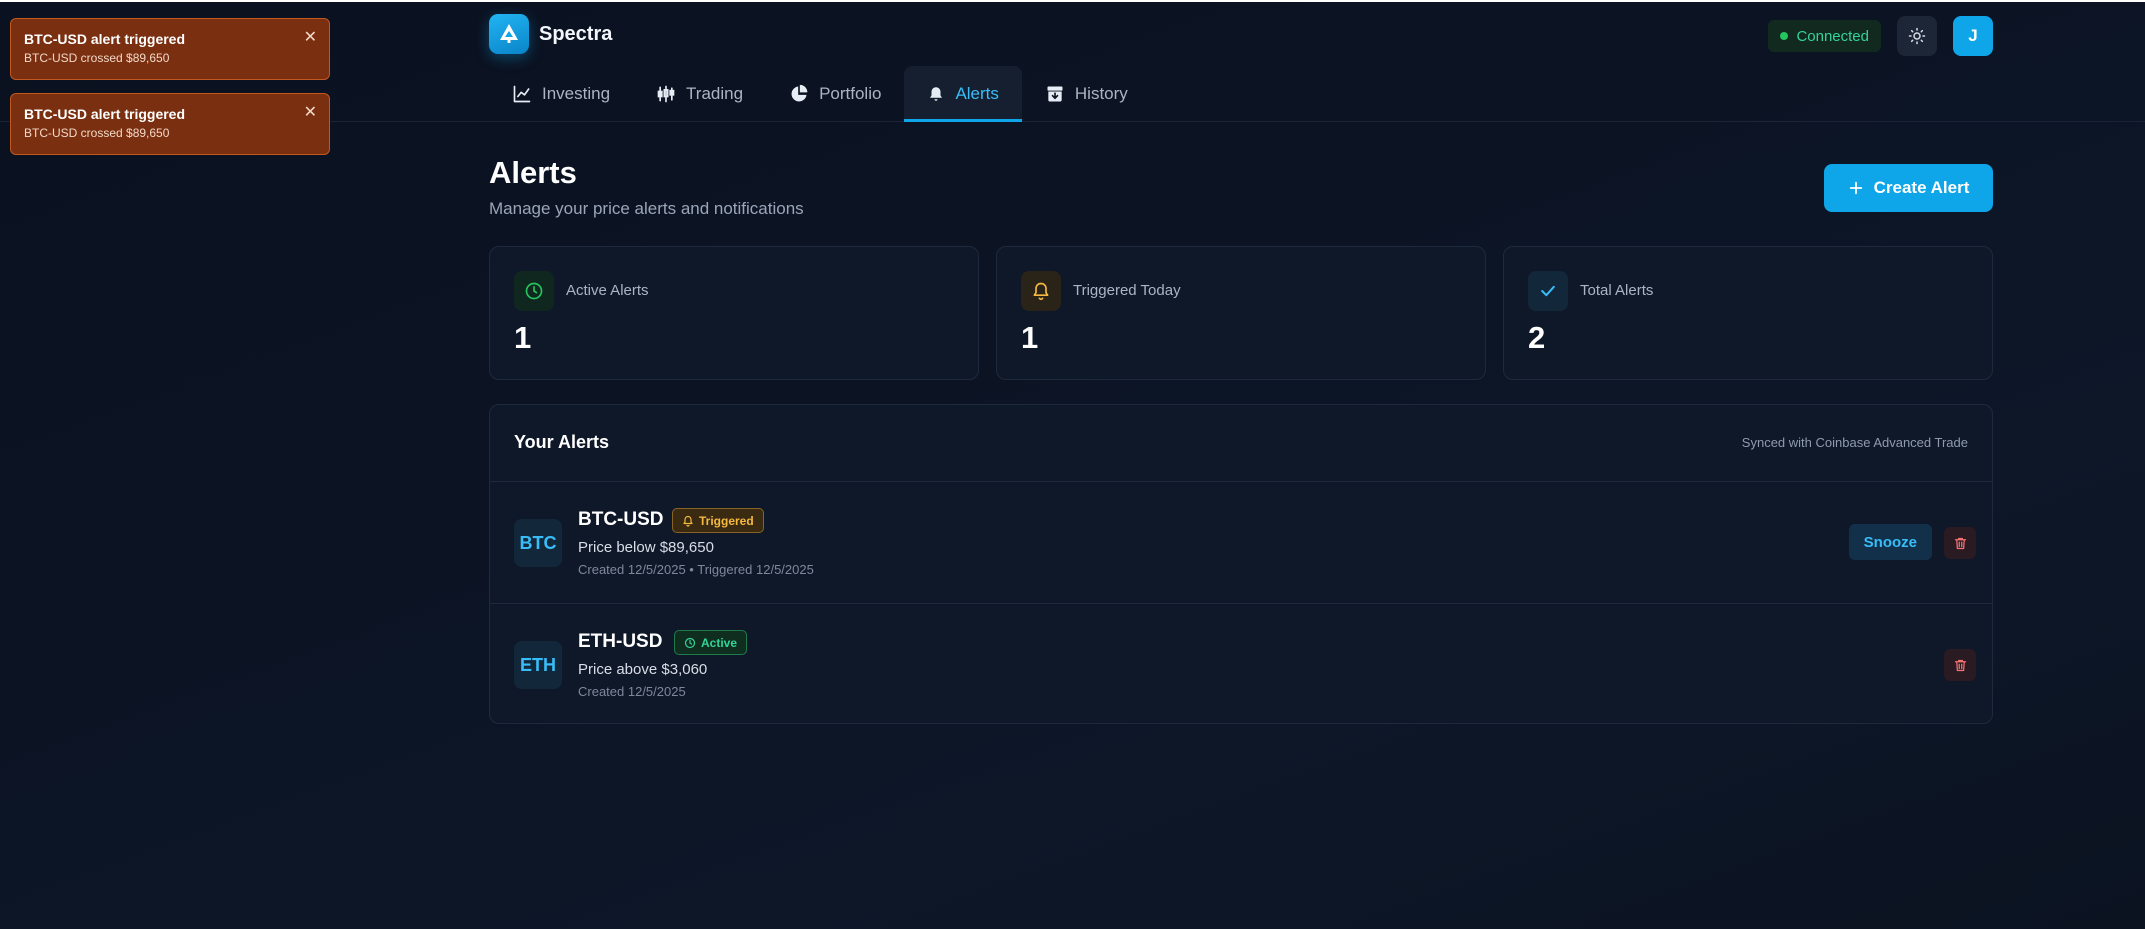  What do you see at coordinates (1127, 290) in the screenshot?
I see `stat-label: Triggered Today` at bounding box center [1127, 290].